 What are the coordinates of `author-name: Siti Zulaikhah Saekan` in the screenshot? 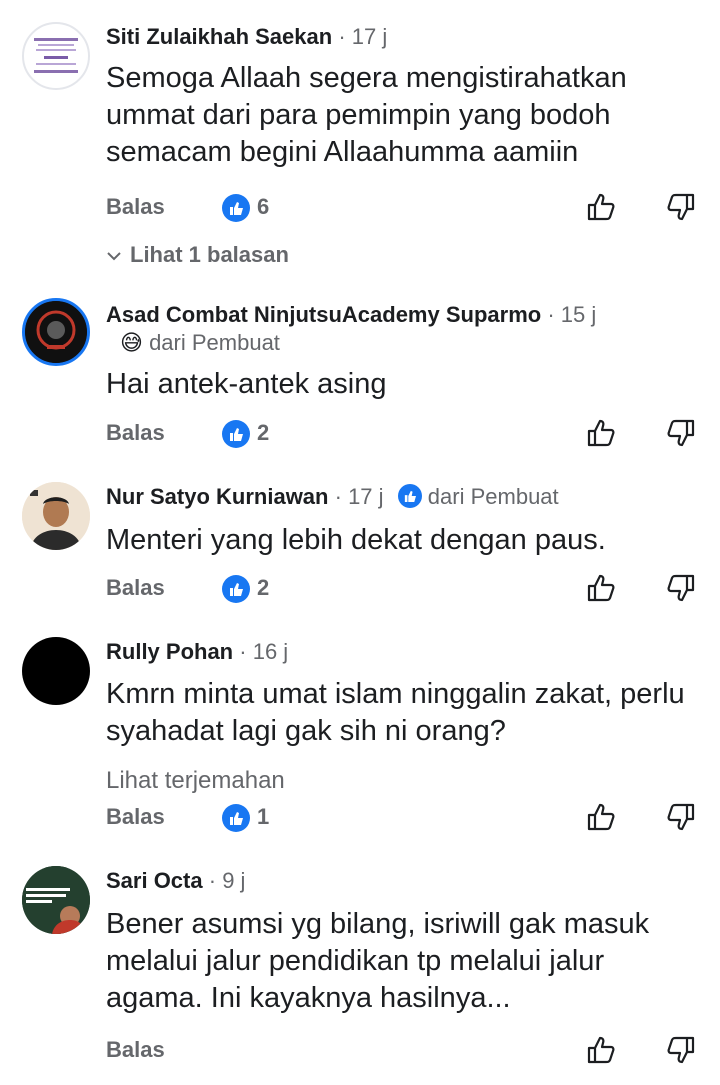 It's located at (219, 36).